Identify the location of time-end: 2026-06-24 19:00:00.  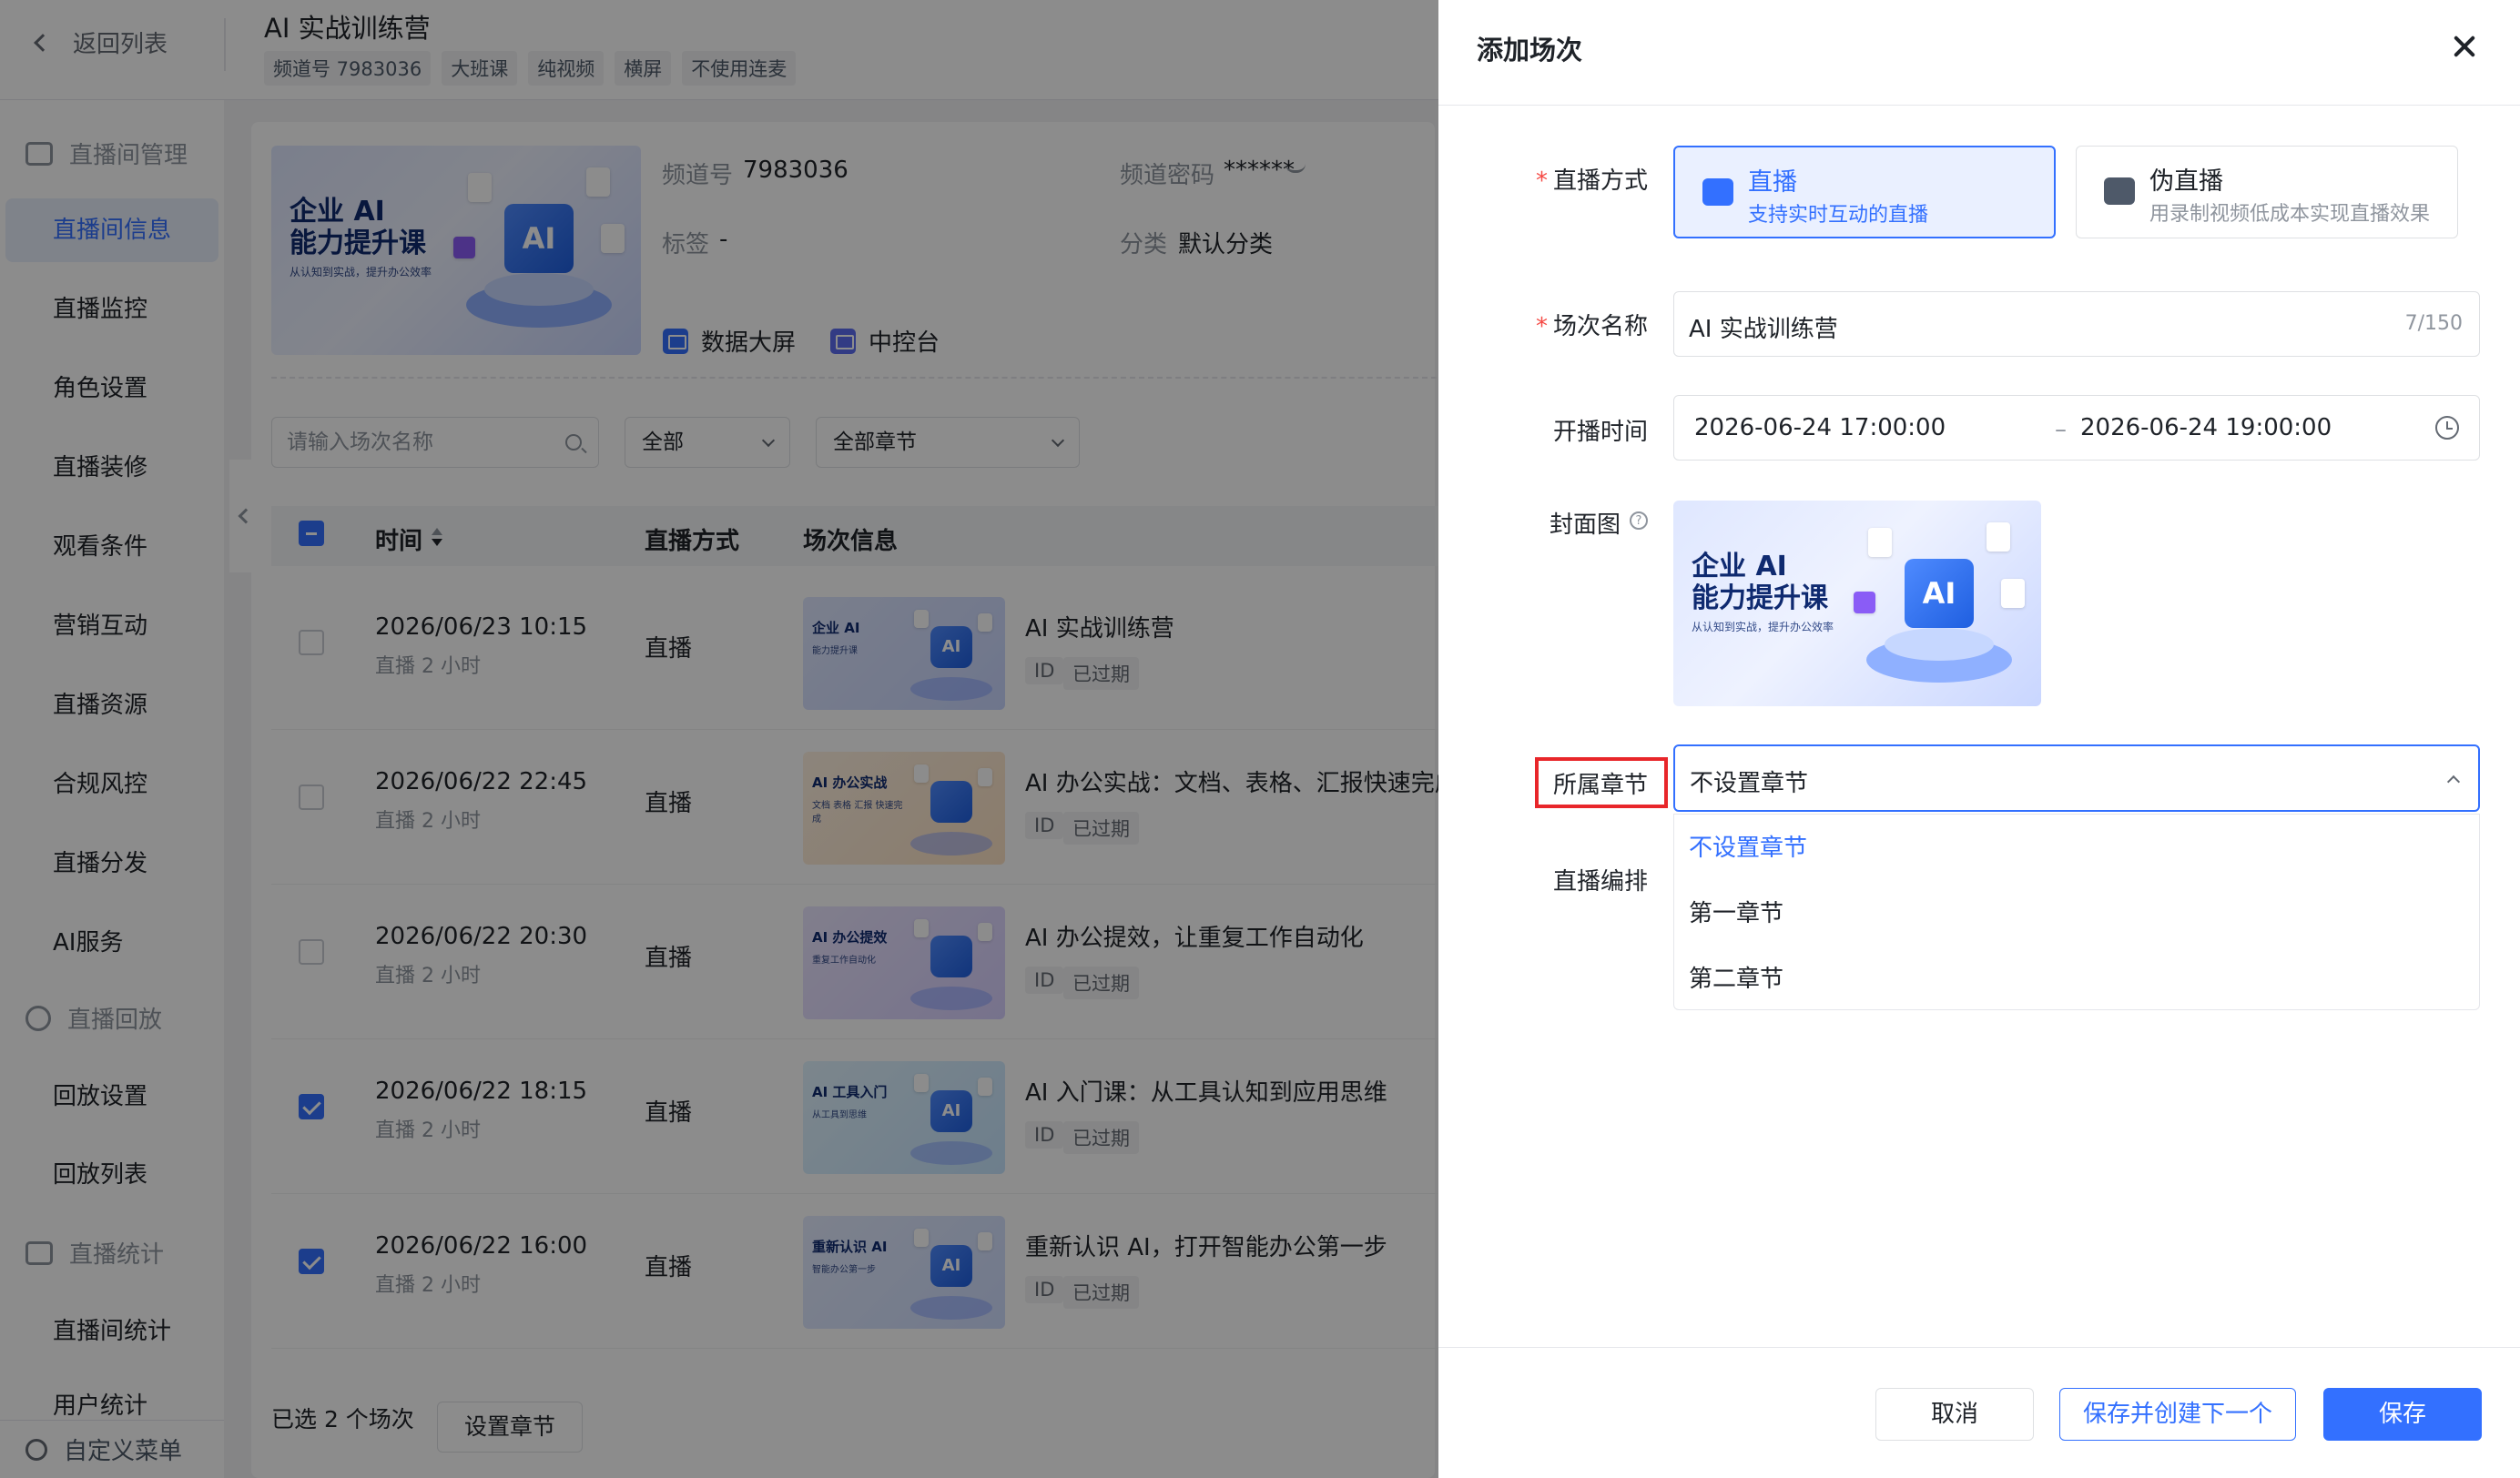
(2206, 427).